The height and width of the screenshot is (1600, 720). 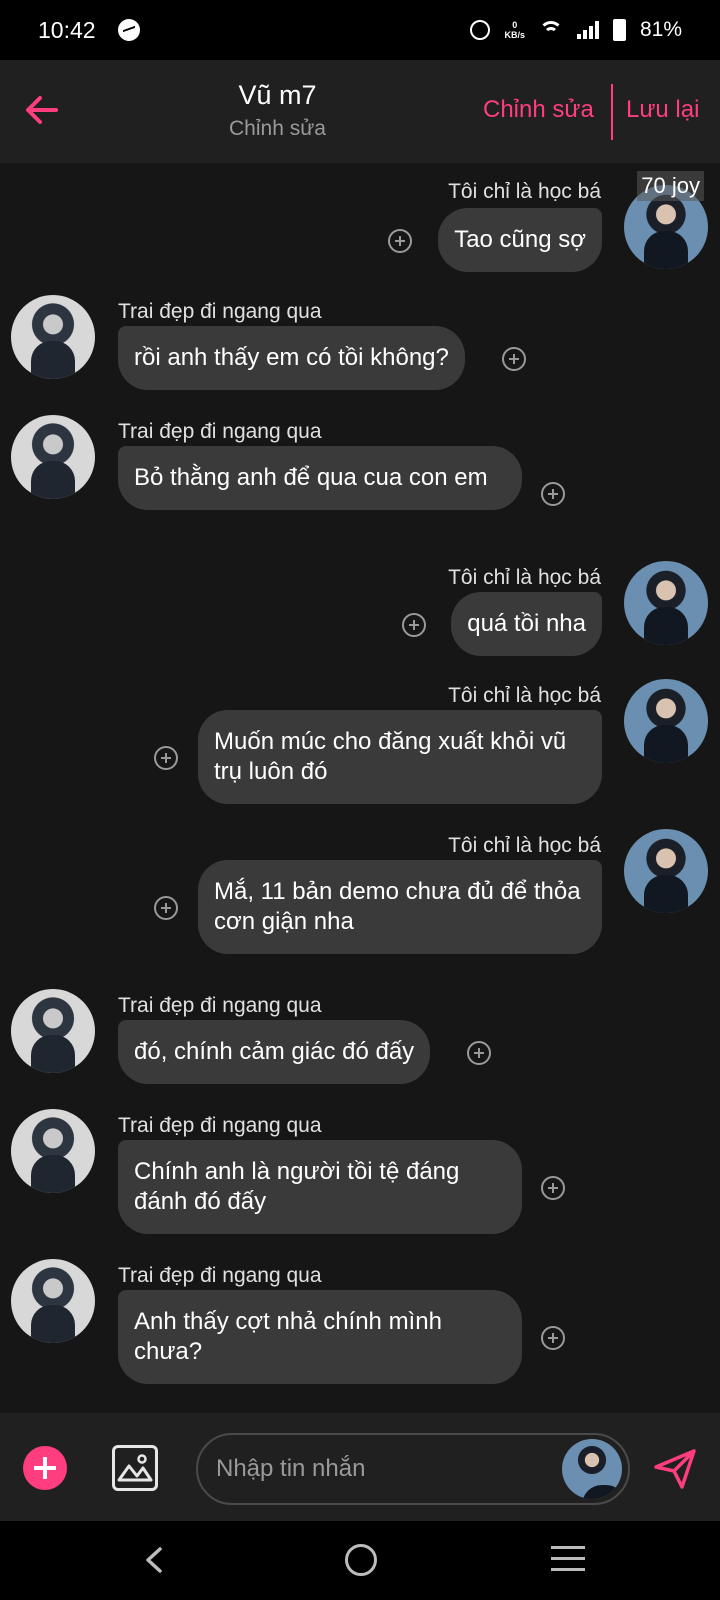 I want to click on alarm-icon, so click(x=480, y=30).